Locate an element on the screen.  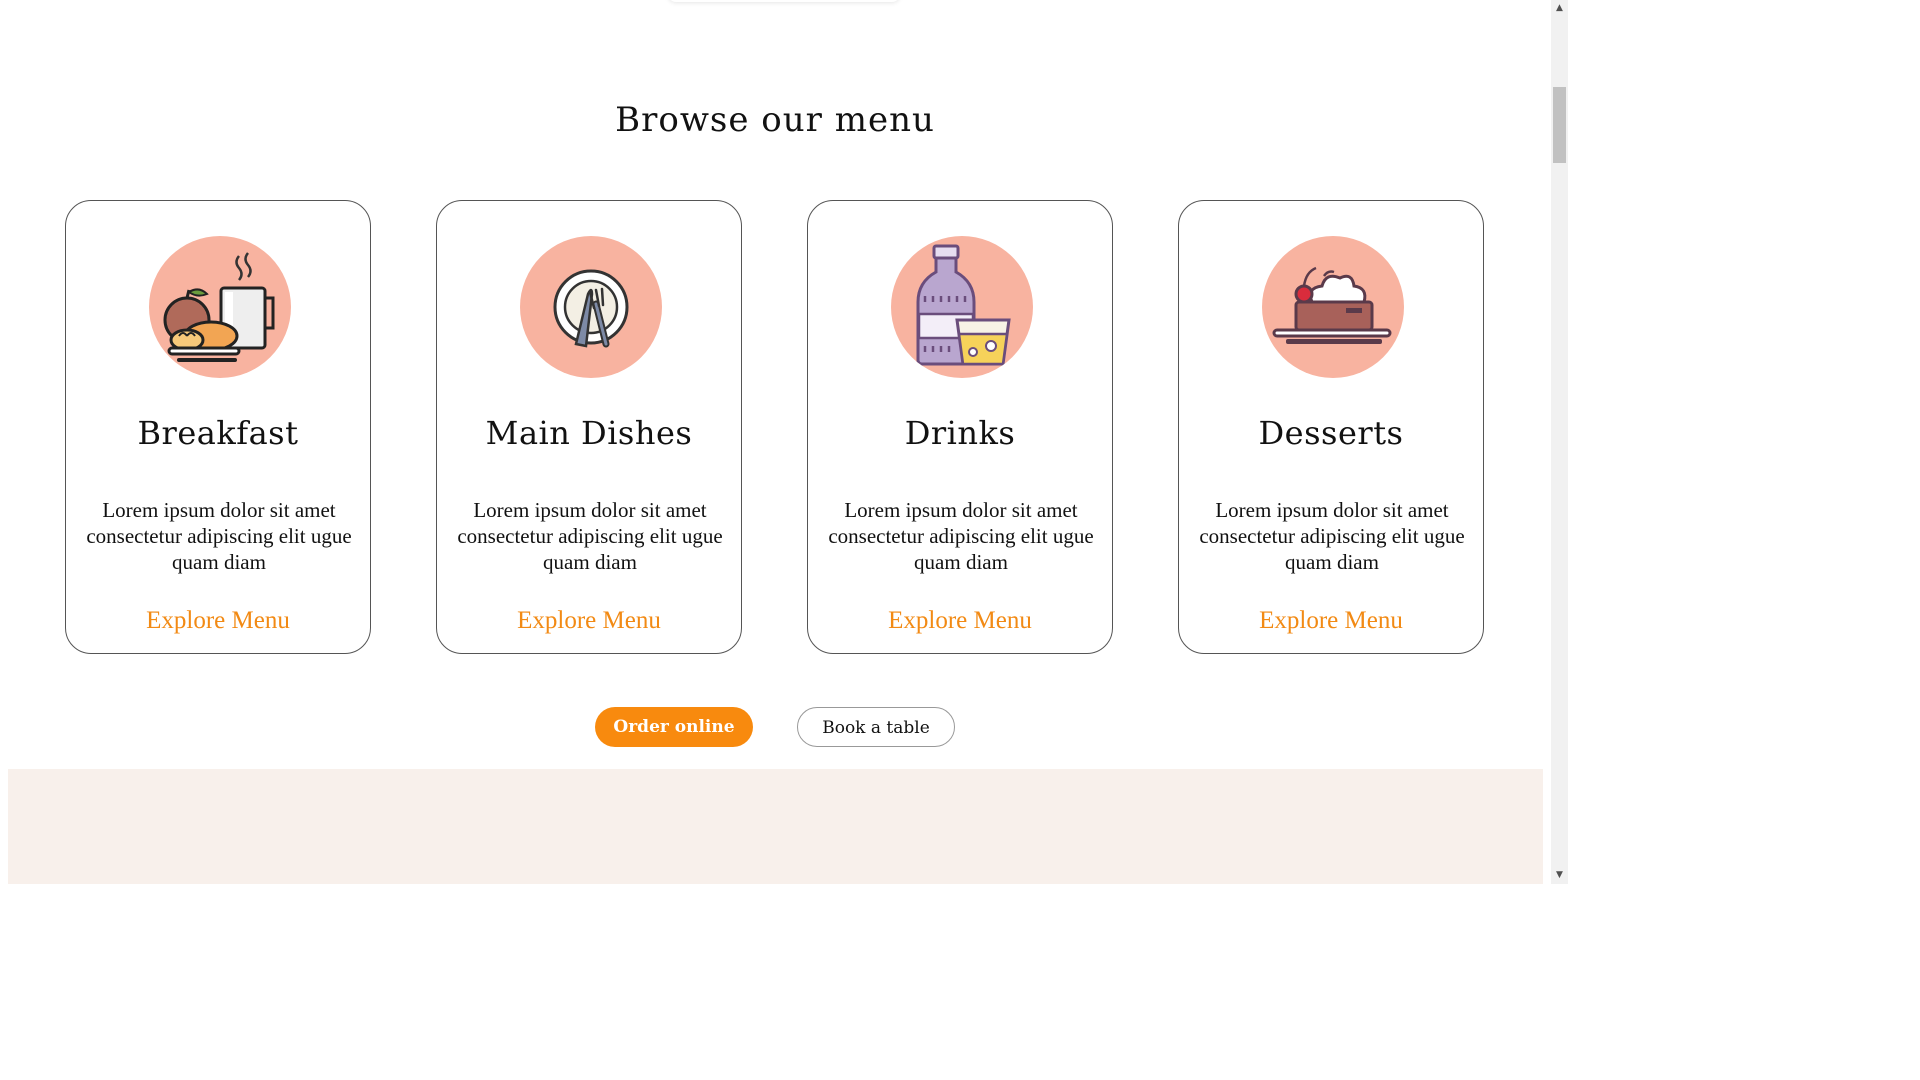
next-section-background is located at coordinates (775, 826).